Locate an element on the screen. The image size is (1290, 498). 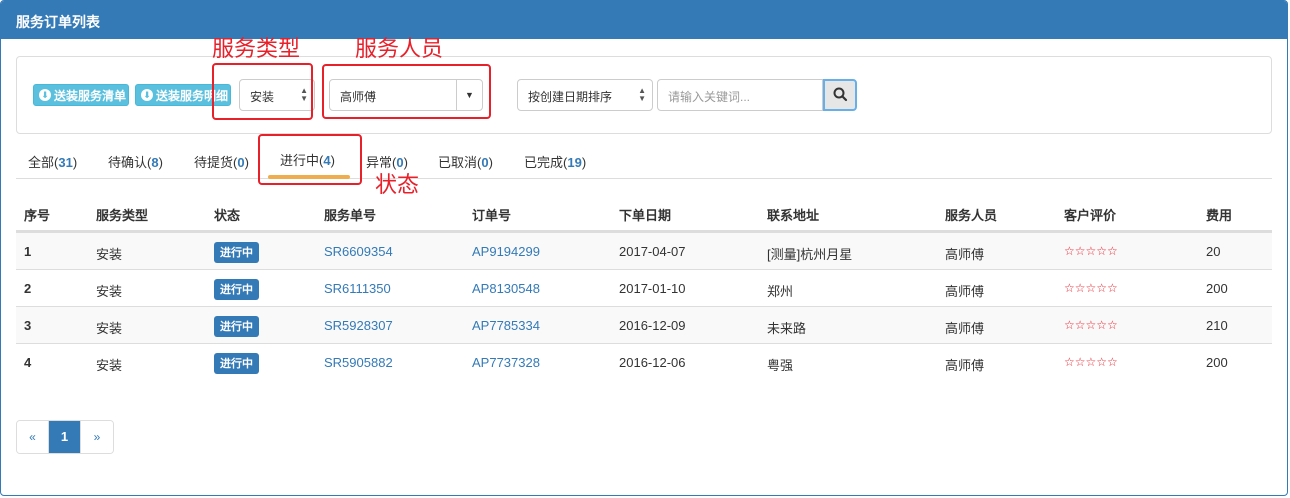
annotation-box-service-person is located at coordinates (406, 91).